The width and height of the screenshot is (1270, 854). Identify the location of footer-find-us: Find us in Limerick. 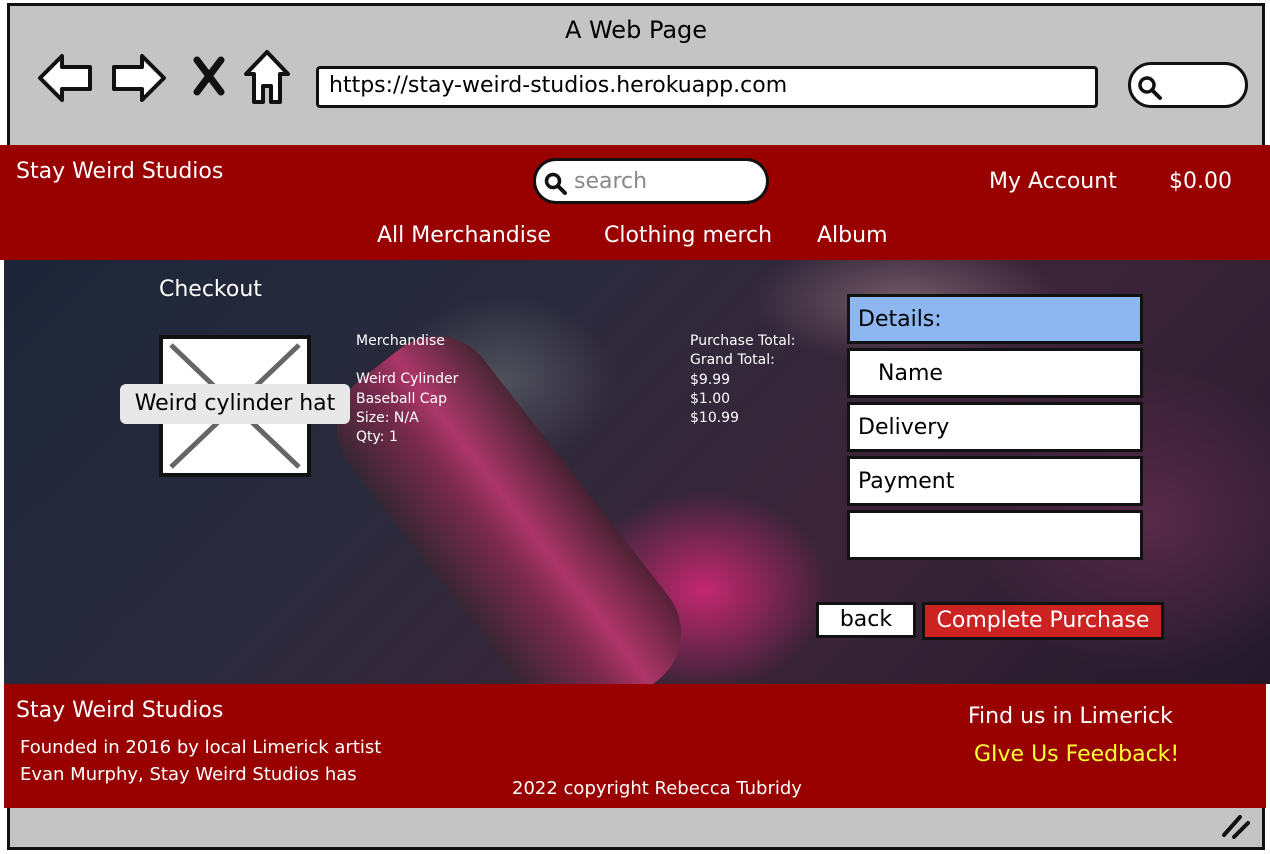
(1070, 716).